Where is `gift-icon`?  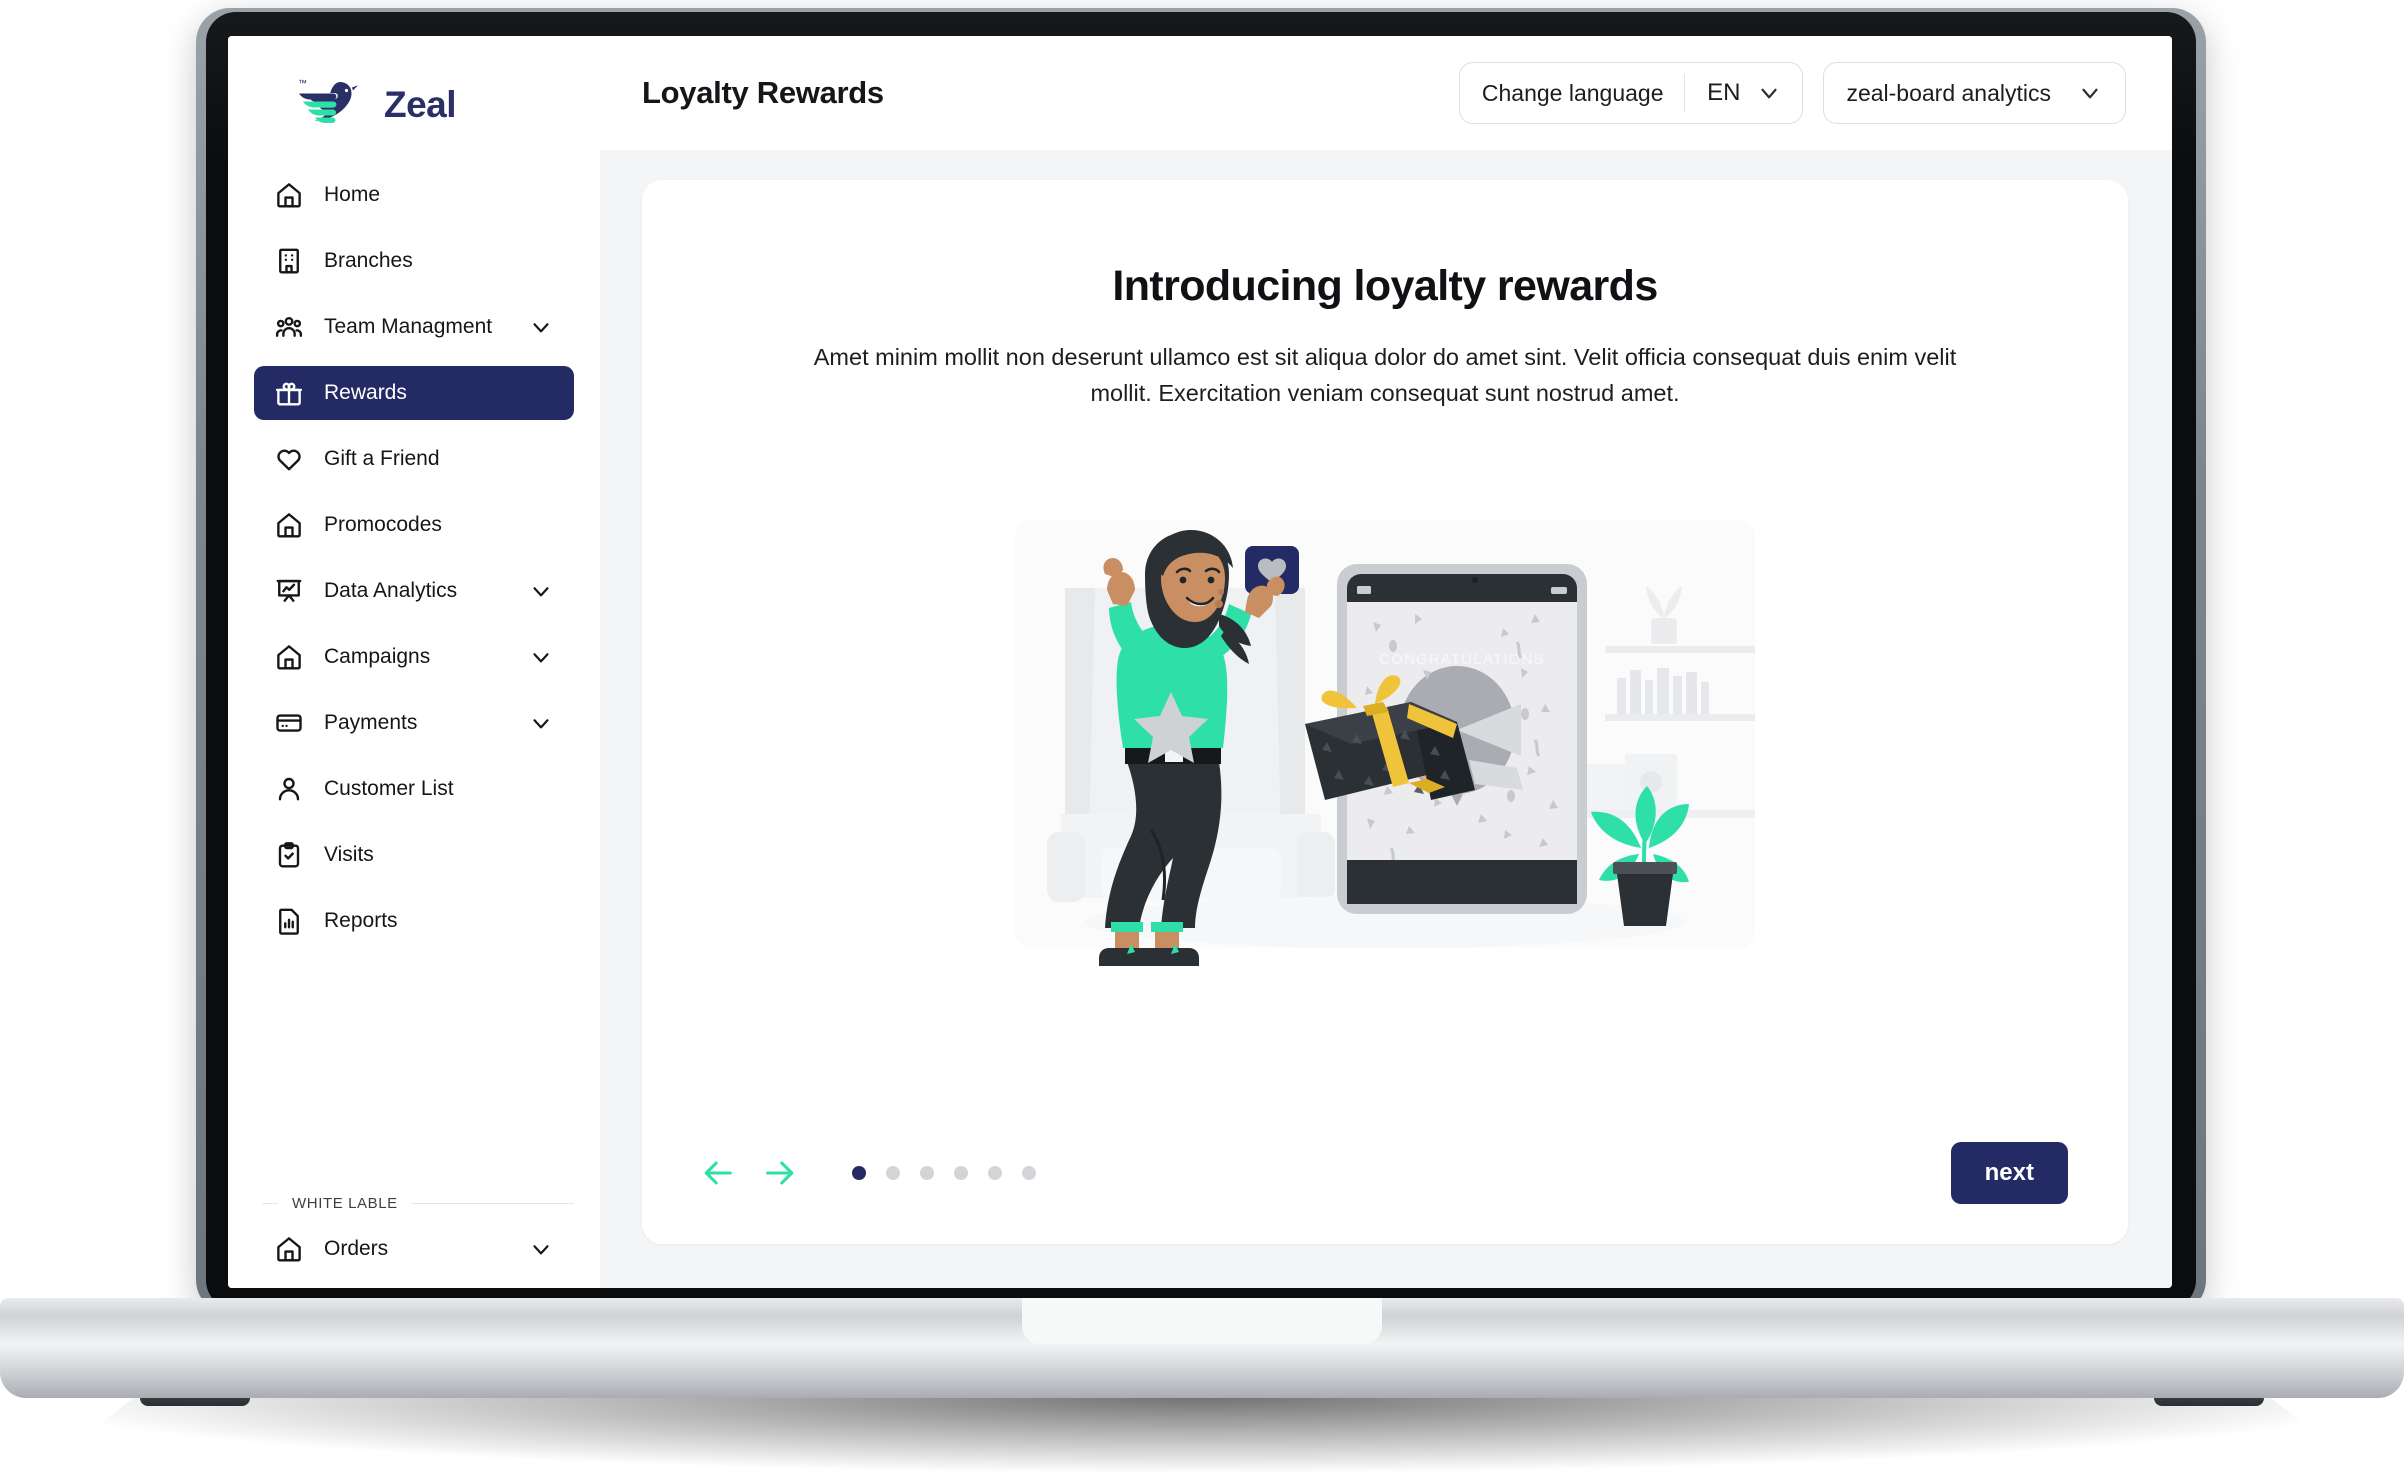
gift-icon is located at coordinates (289, 393).